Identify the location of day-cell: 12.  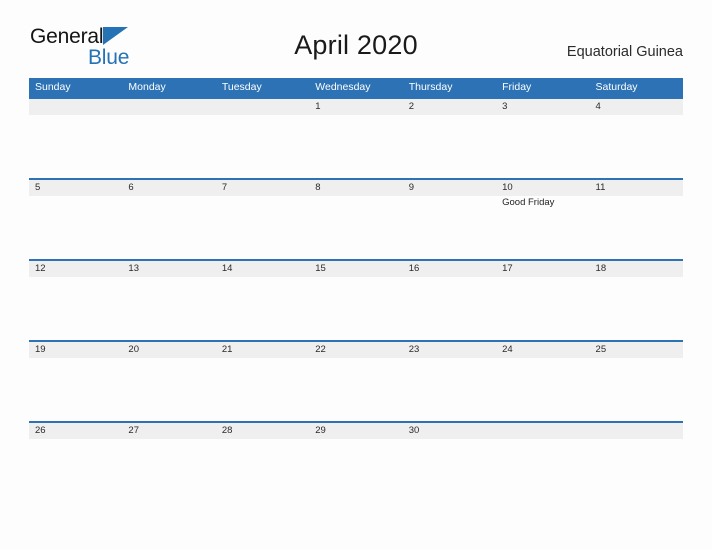
(75, 269).